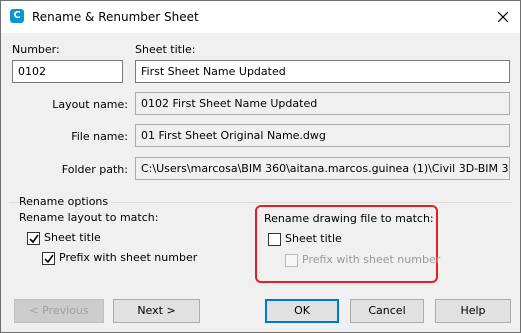 This screenshot has height=333, width=521. What do you see at coordinates (89, 217) in the screenshot?
I see `rename-layout-heading: Rename layout to match:` at bounding box center [89, 217].